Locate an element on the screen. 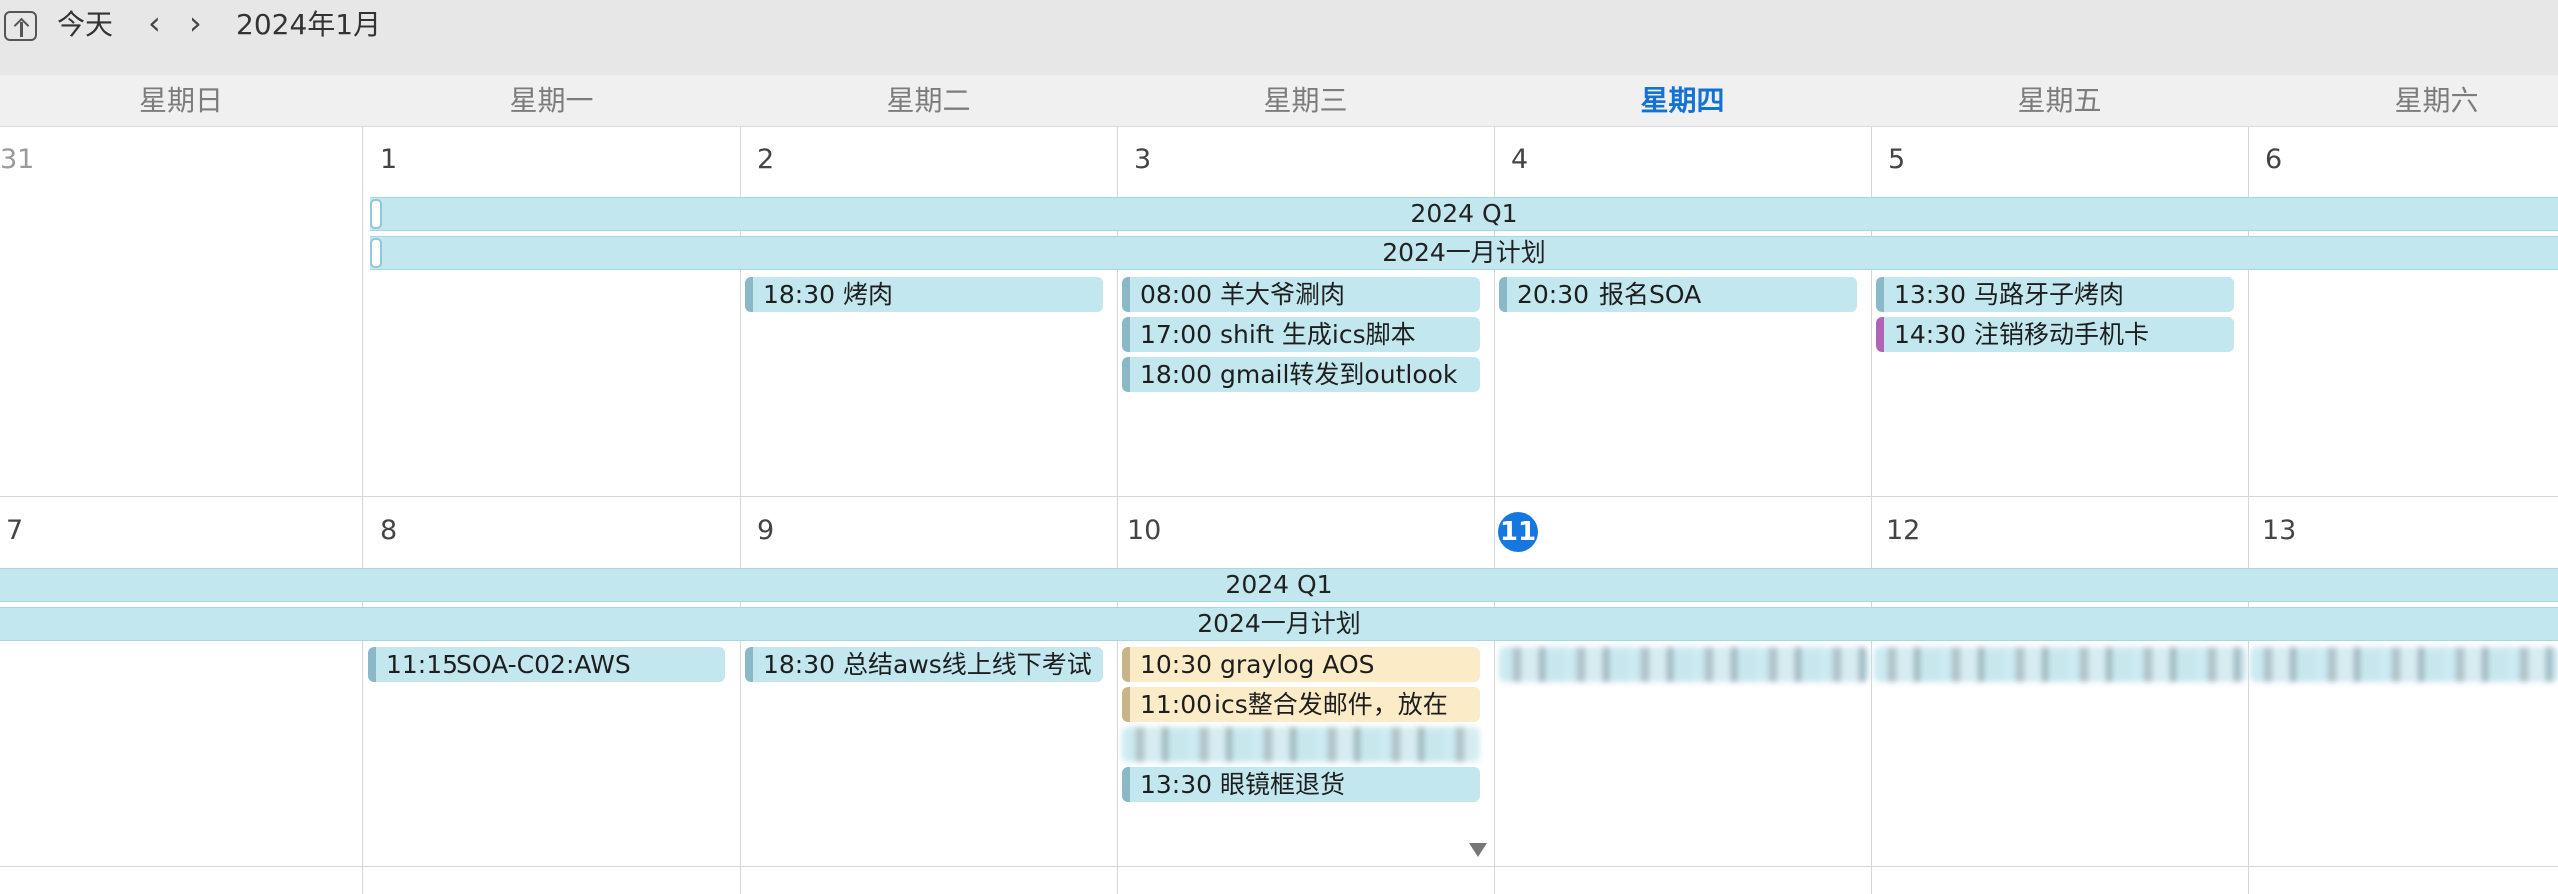 This screenshot has height=894, width=2558. event-item: 11:15 SOA-C02:AWS is located at coordinates (546, 664).